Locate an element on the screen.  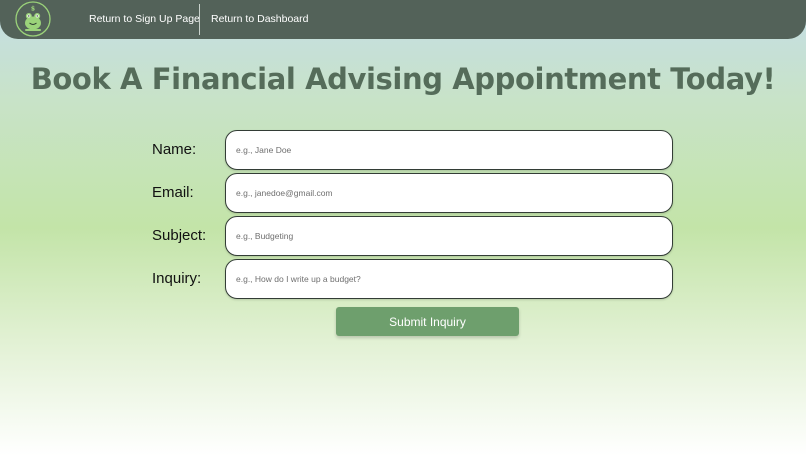
return-to-signup-link: Return to Sign Up Page is located at coordinates (144, 19).